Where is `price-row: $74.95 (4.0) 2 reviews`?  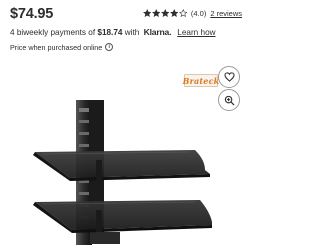
price-row: $74.95 (4.0) 2 reviews is located at coordinates (126, 15).